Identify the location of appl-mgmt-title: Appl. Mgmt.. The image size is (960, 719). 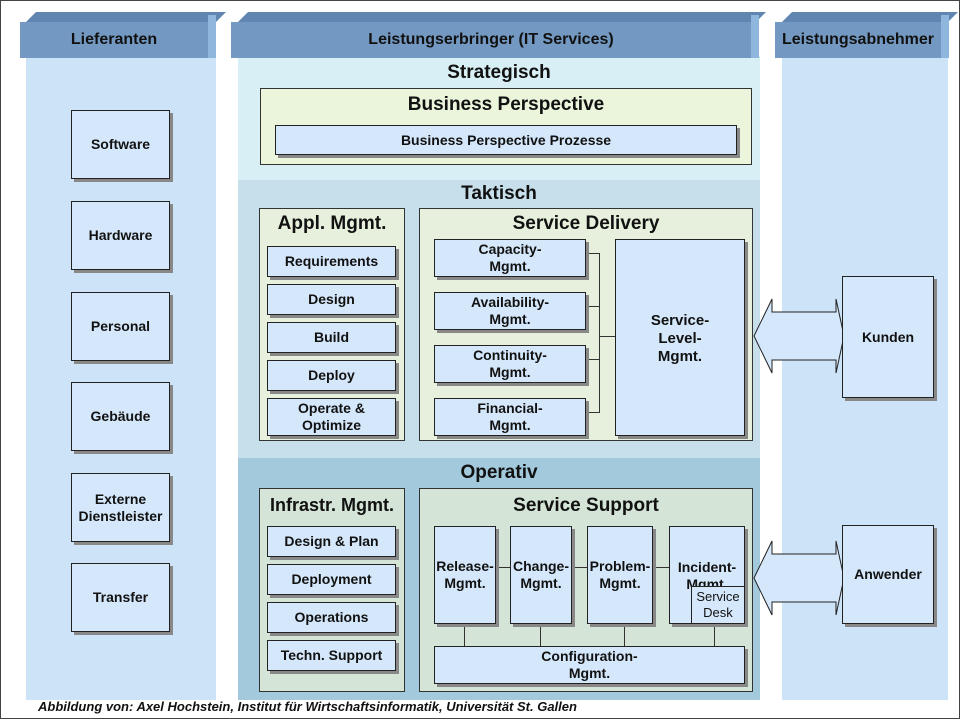
(332, 223).